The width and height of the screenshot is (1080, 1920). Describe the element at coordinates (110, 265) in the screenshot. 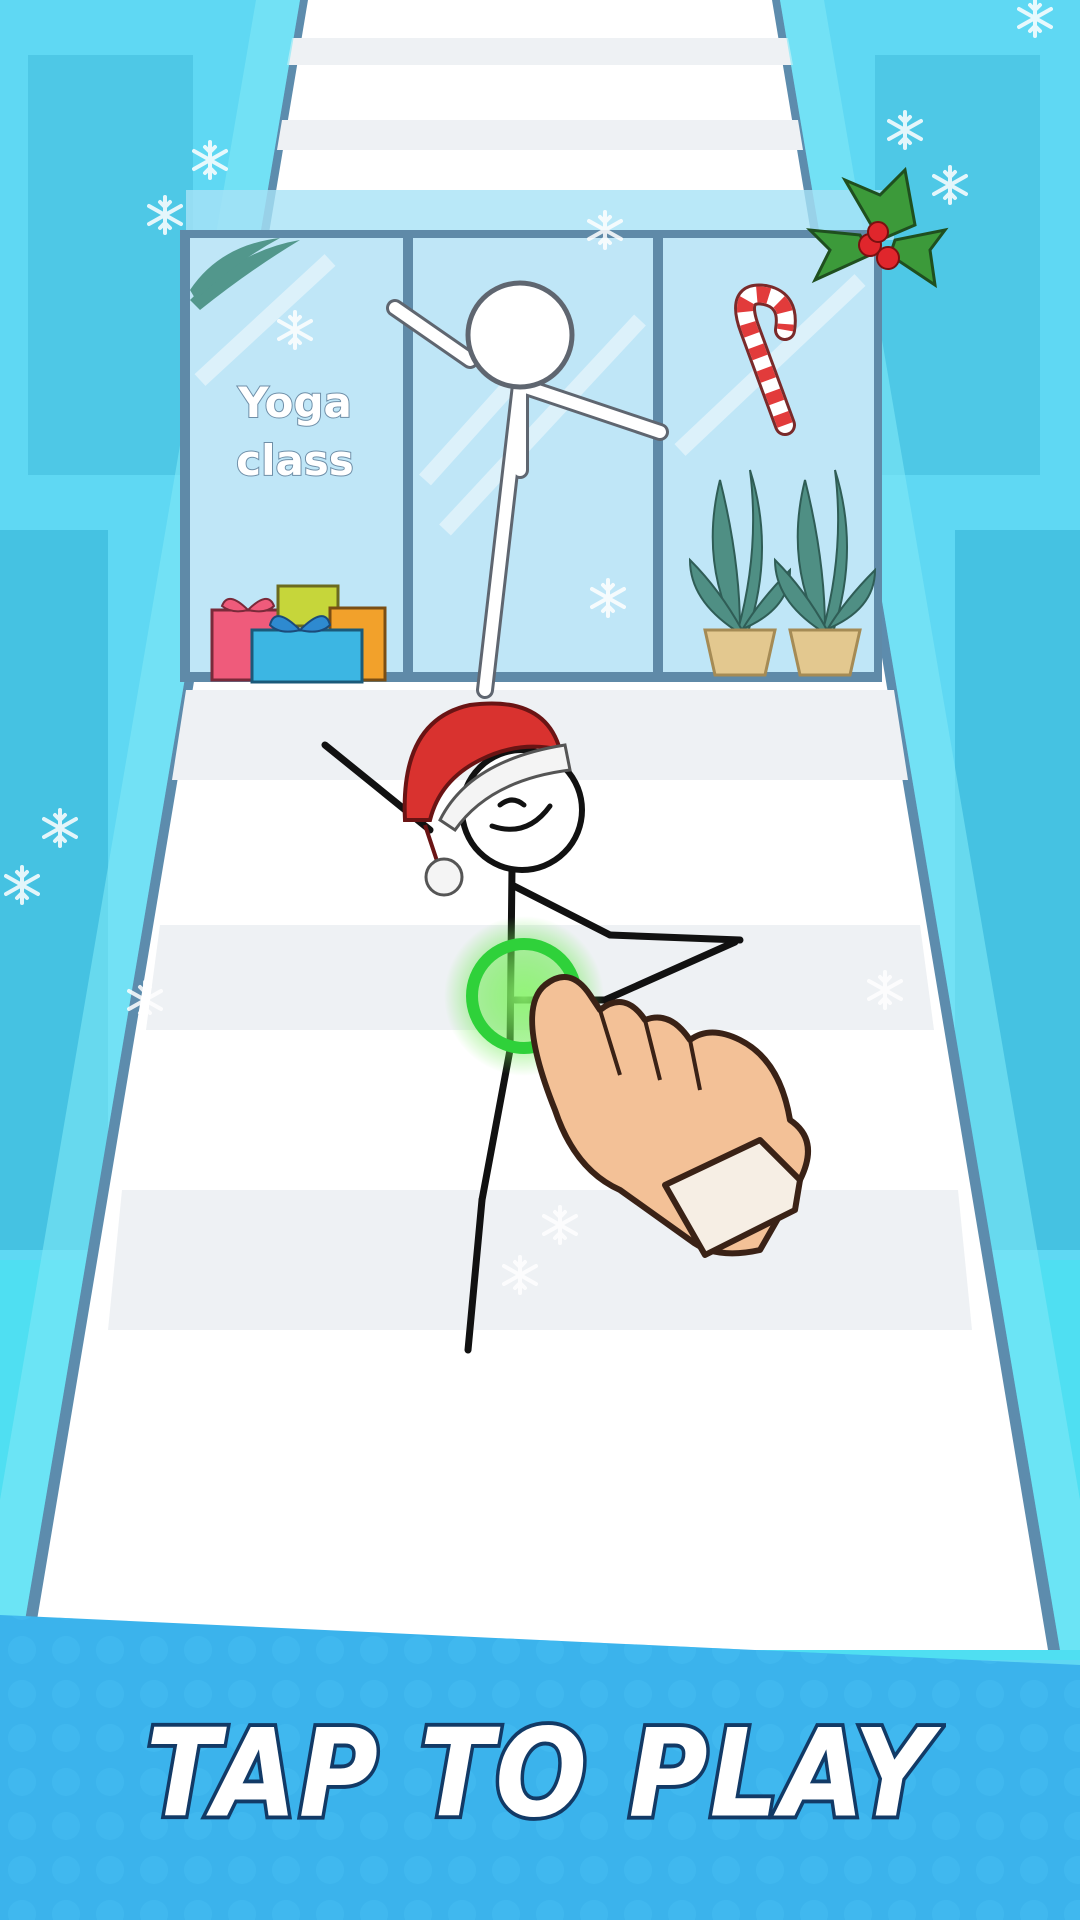

I see `left-wall-panel` at that location.